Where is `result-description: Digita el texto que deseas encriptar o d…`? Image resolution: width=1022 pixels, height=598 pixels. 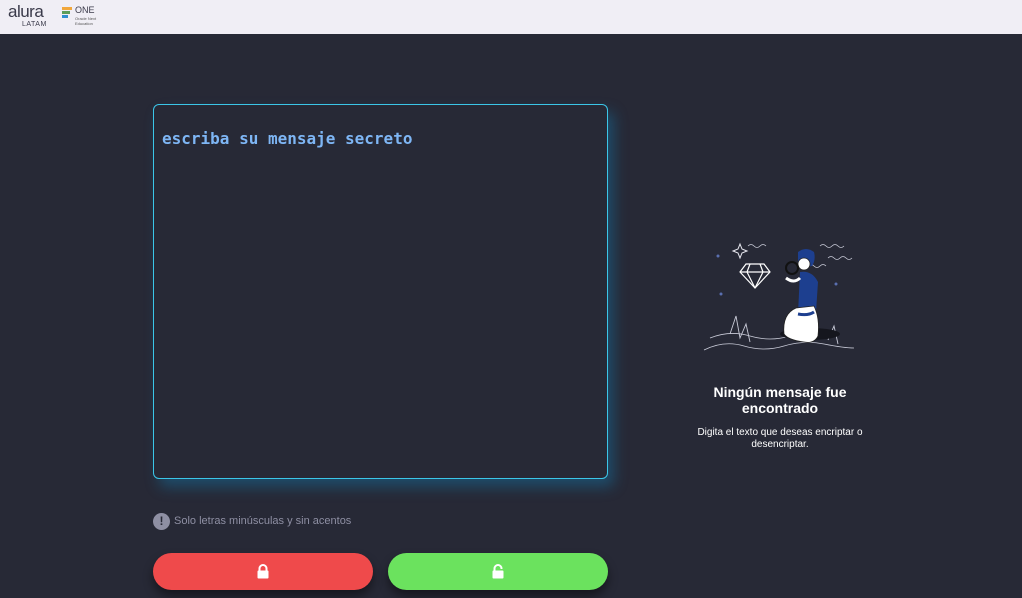
result-description: Digita el texto que deseas encriptar o d… is located at coordinates (780, 438).